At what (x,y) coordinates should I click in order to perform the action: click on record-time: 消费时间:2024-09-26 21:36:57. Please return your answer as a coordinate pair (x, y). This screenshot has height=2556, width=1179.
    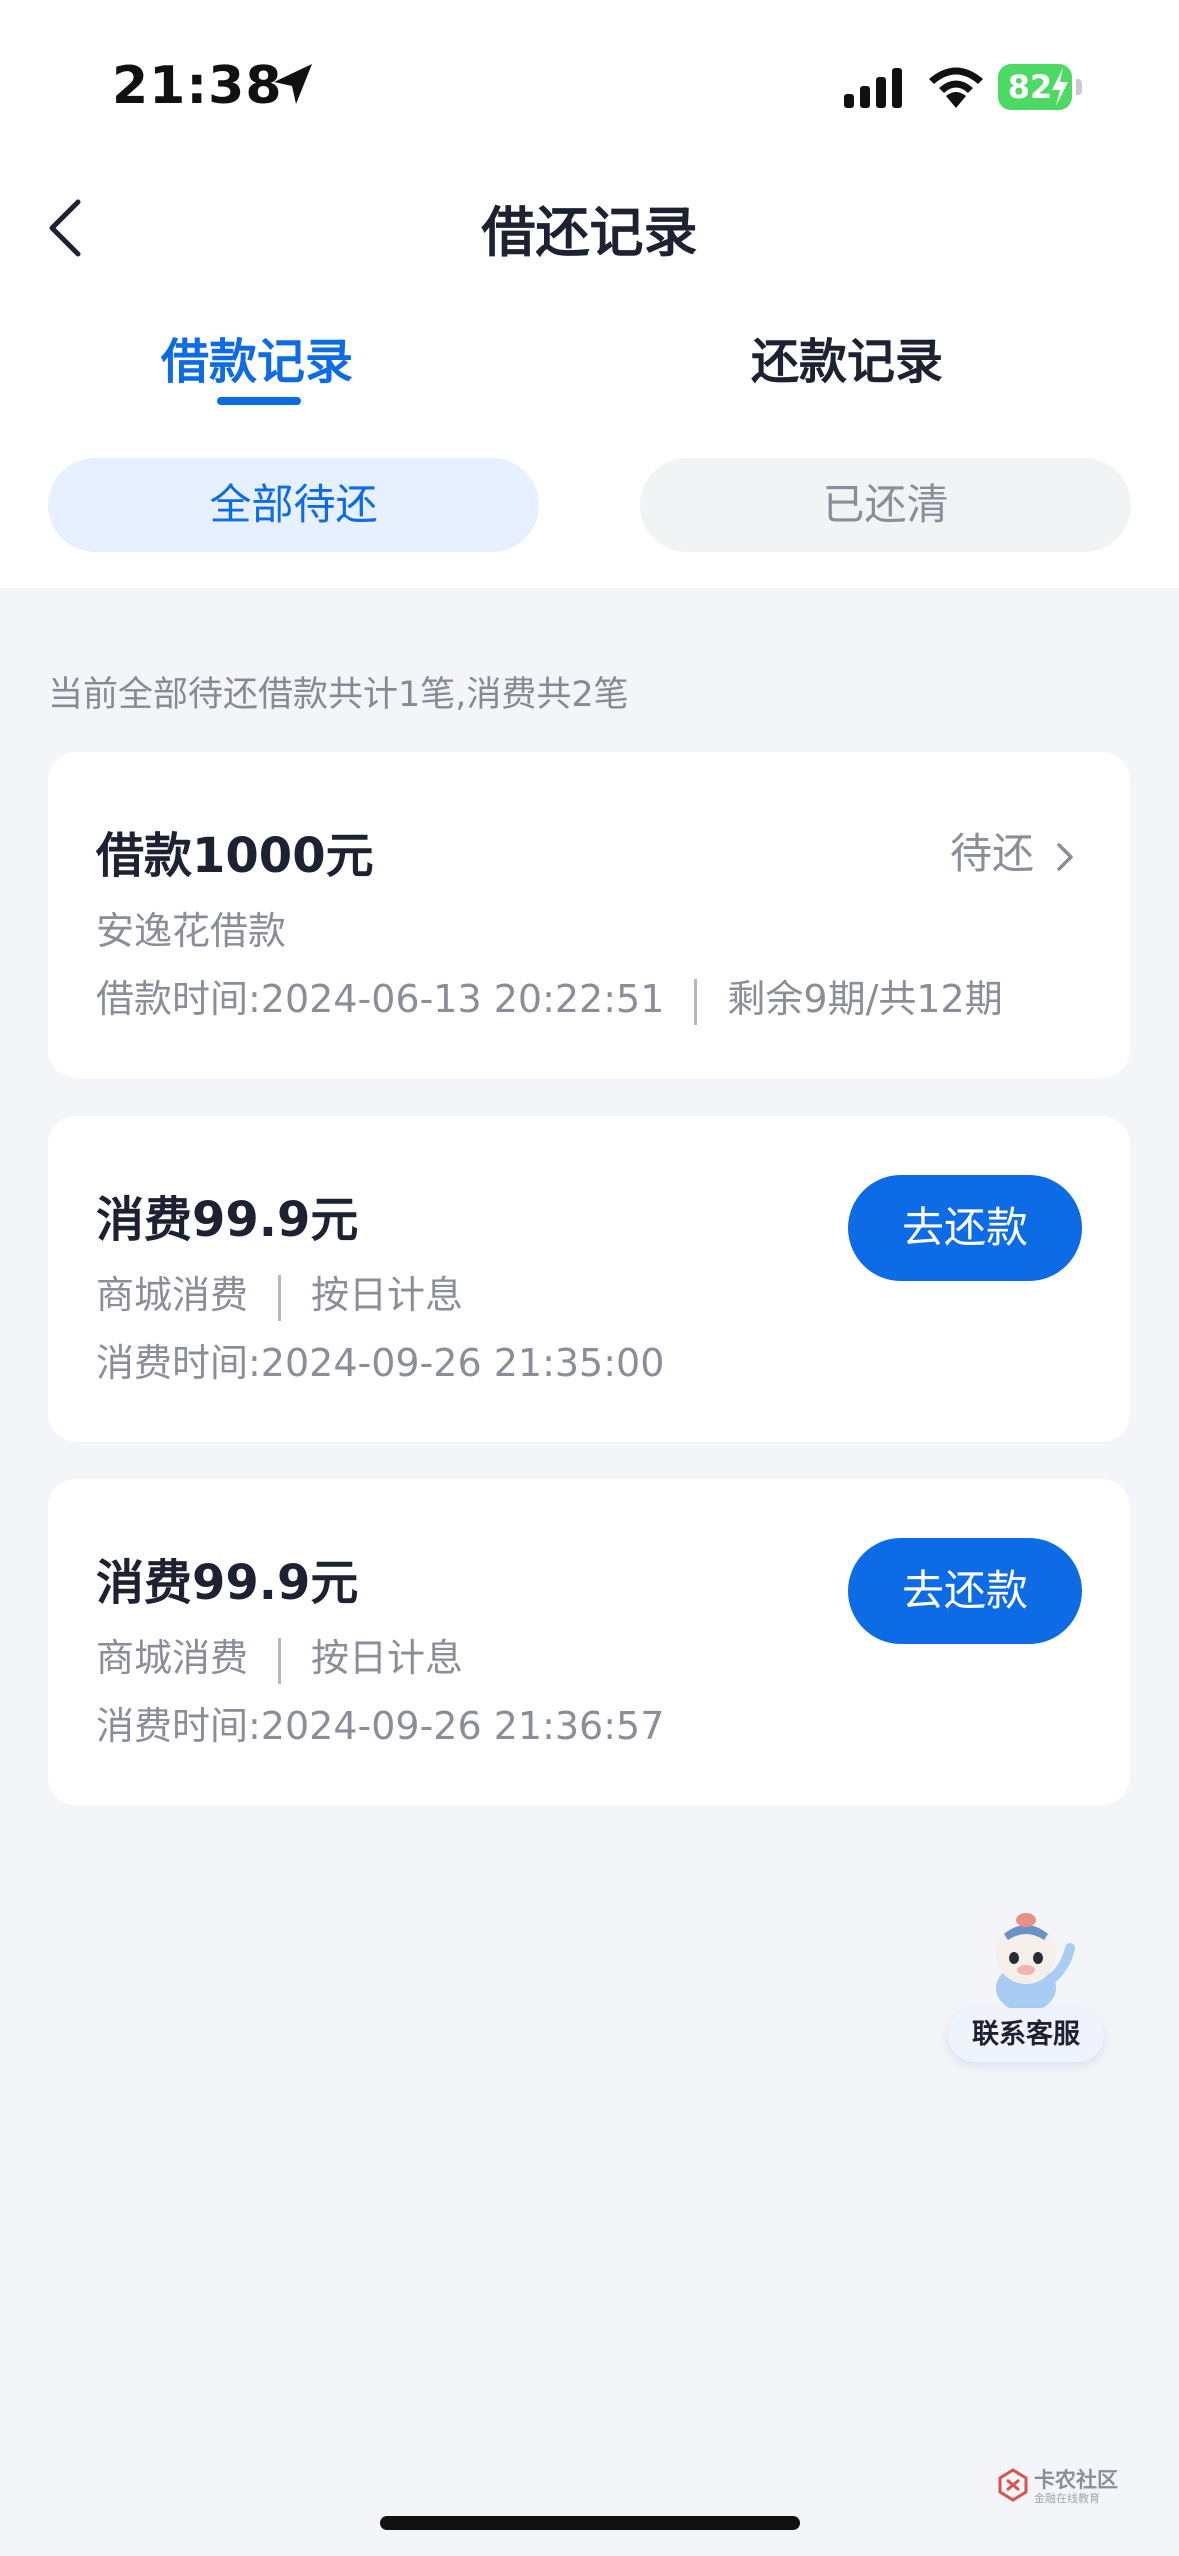
    Looking at the image, I should click on (380, 1726).